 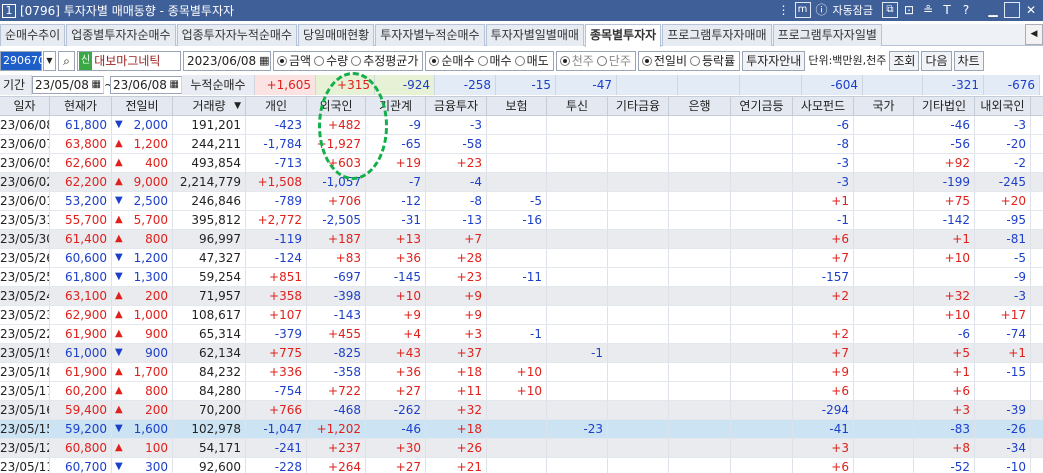 What do you see at coordinates (209, 106) in the screenshot?
I see `column-header-3: 거래량 ▼` at bounding box center [209, 106].